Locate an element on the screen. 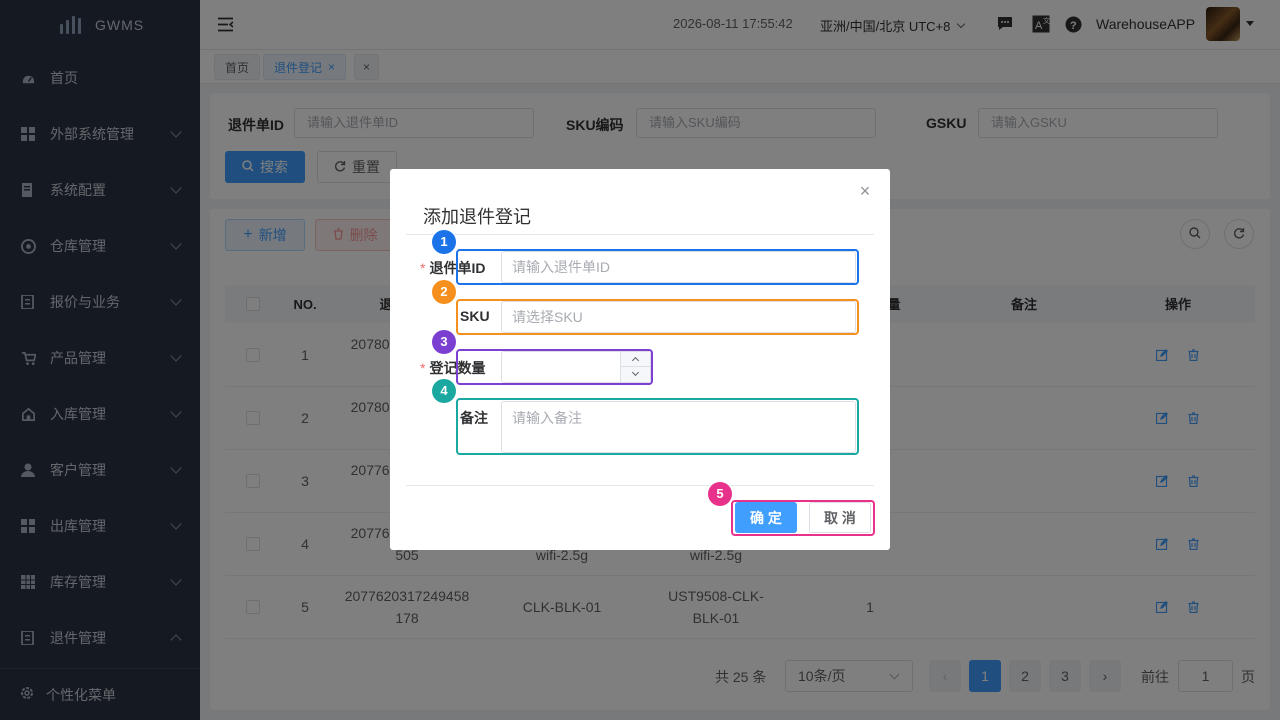 The width and height of the screenshot is (1280, 720). step-badge-3: 3 is located at coordinates (444, 342).